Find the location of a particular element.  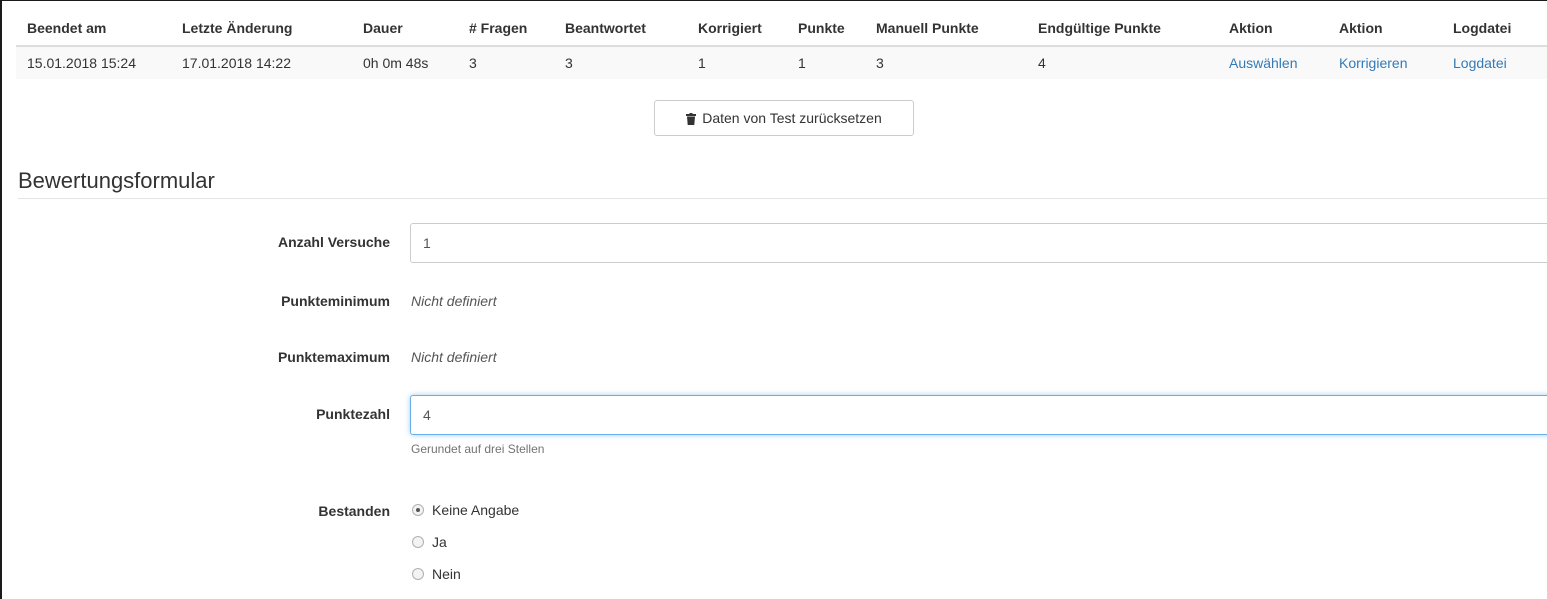

header-action-1: Aktion is located at coordinates (1273, 29).